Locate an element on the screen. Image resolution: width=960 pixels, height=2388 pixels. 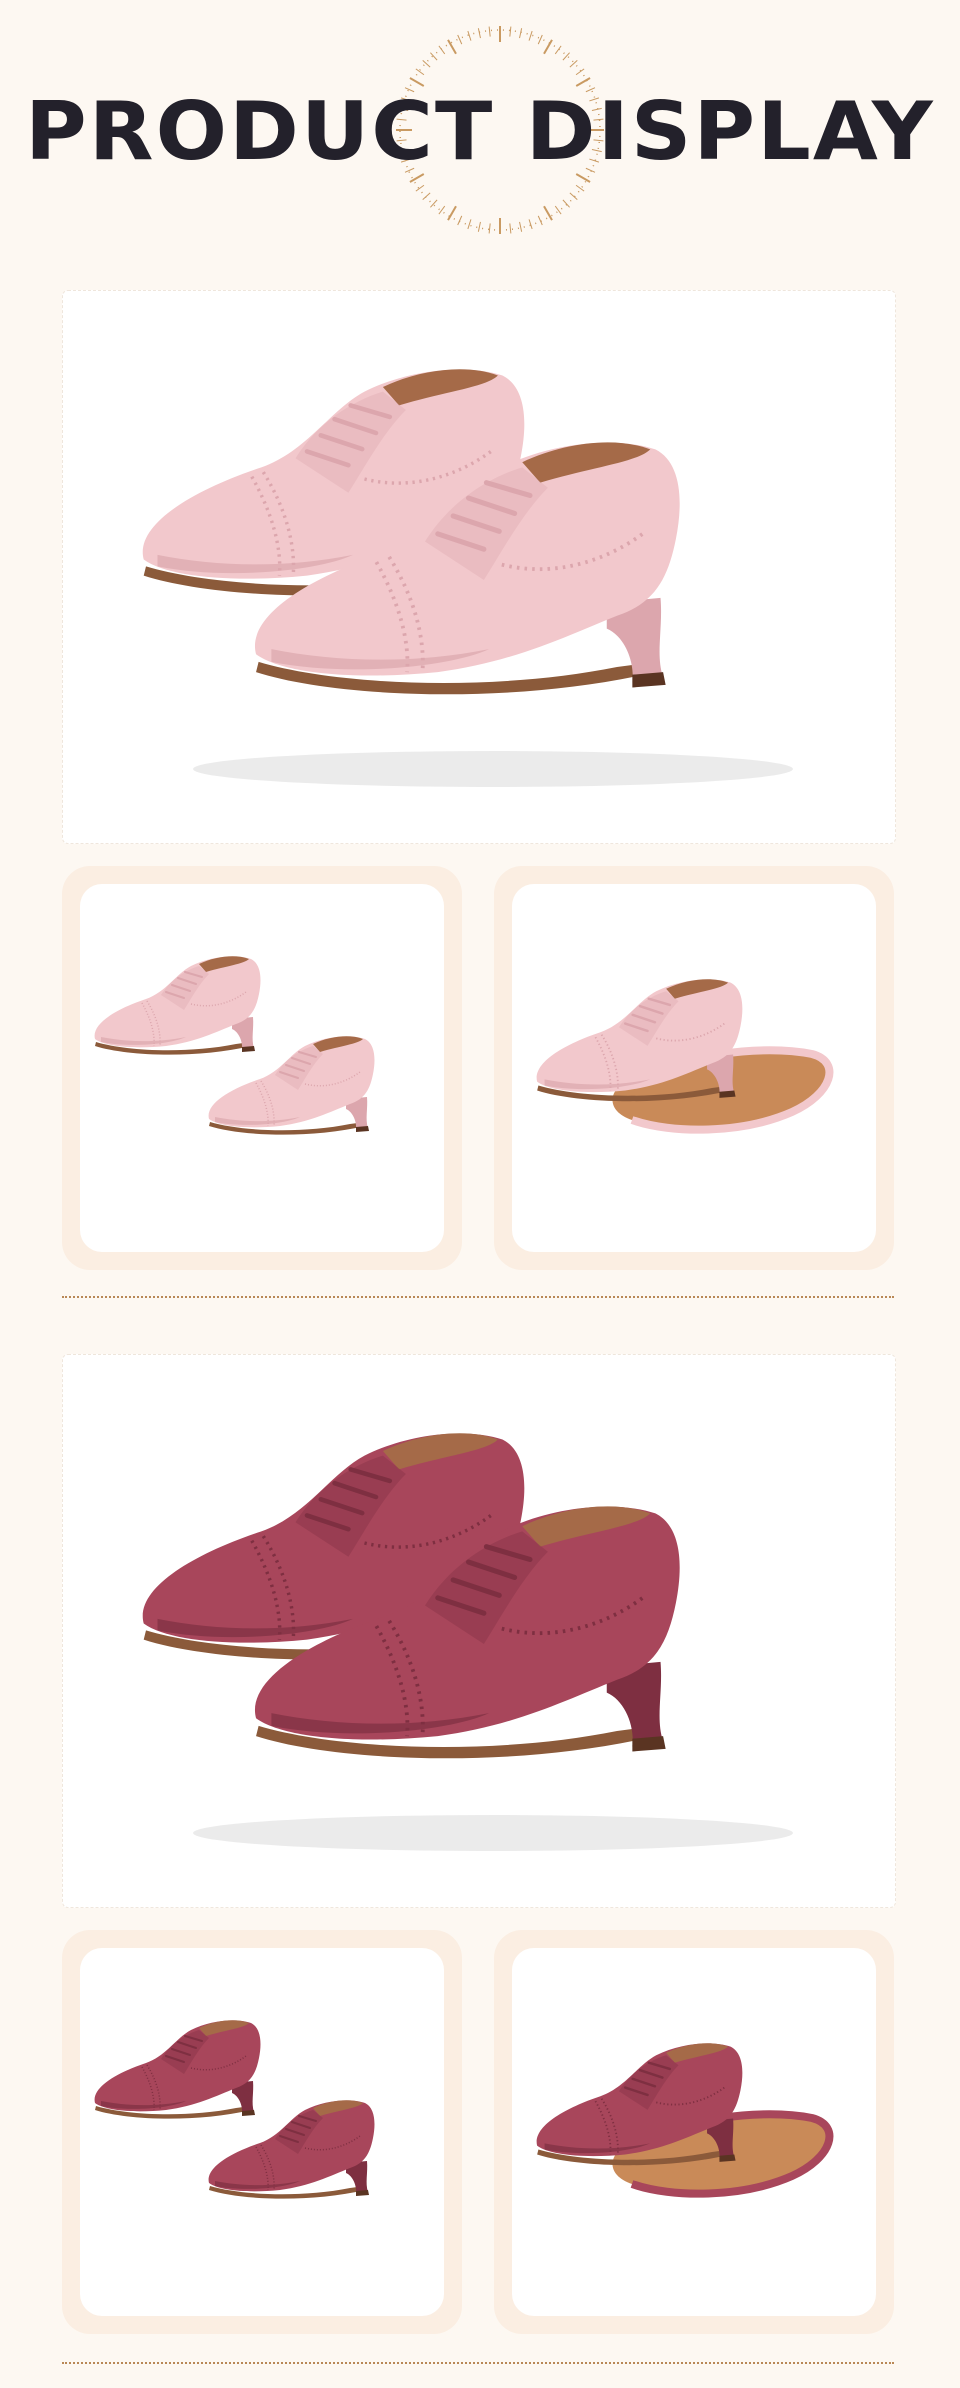
page-header: PRODUCT DISPLAY is located at coordinates (480, 130).